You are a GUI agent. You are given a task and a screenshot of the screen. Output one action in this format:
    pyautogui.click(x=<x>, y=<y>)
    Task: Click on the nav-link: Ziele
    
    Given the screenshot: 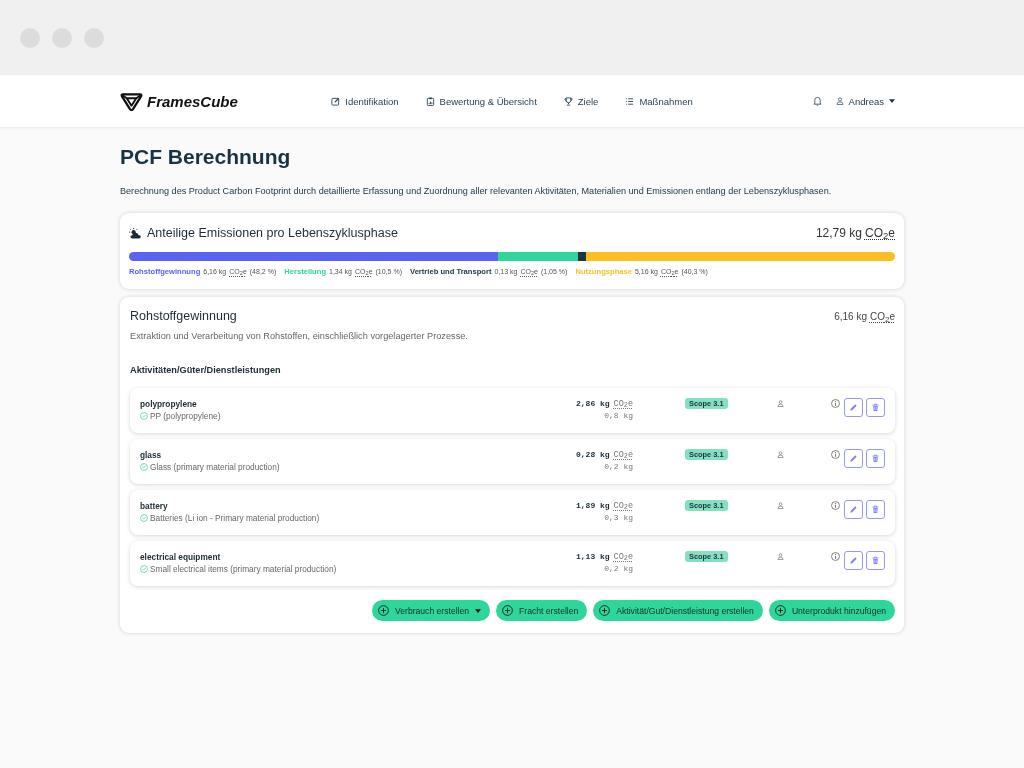 What is the action you would take?
    pyautogui.click(x=581, y=101)
    